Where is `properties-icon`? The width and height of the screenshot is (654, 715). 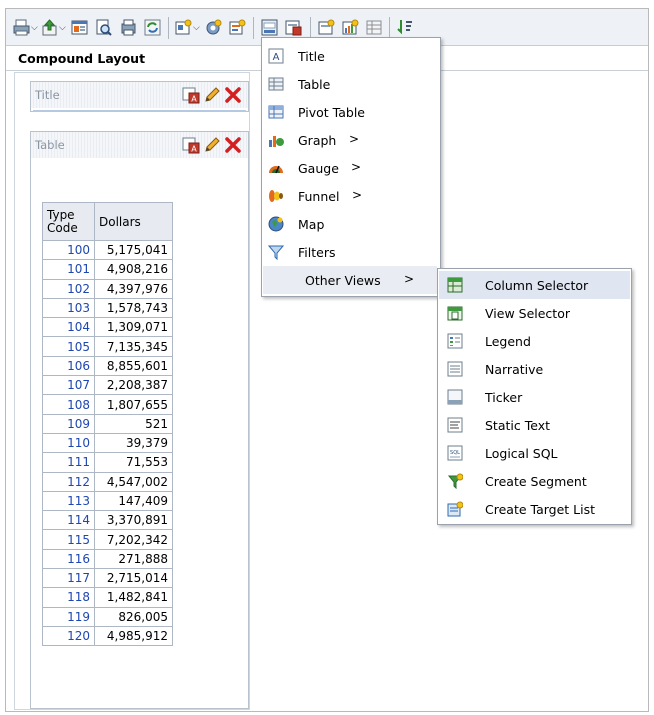
properties-icon is located at coordinates (293, 27).